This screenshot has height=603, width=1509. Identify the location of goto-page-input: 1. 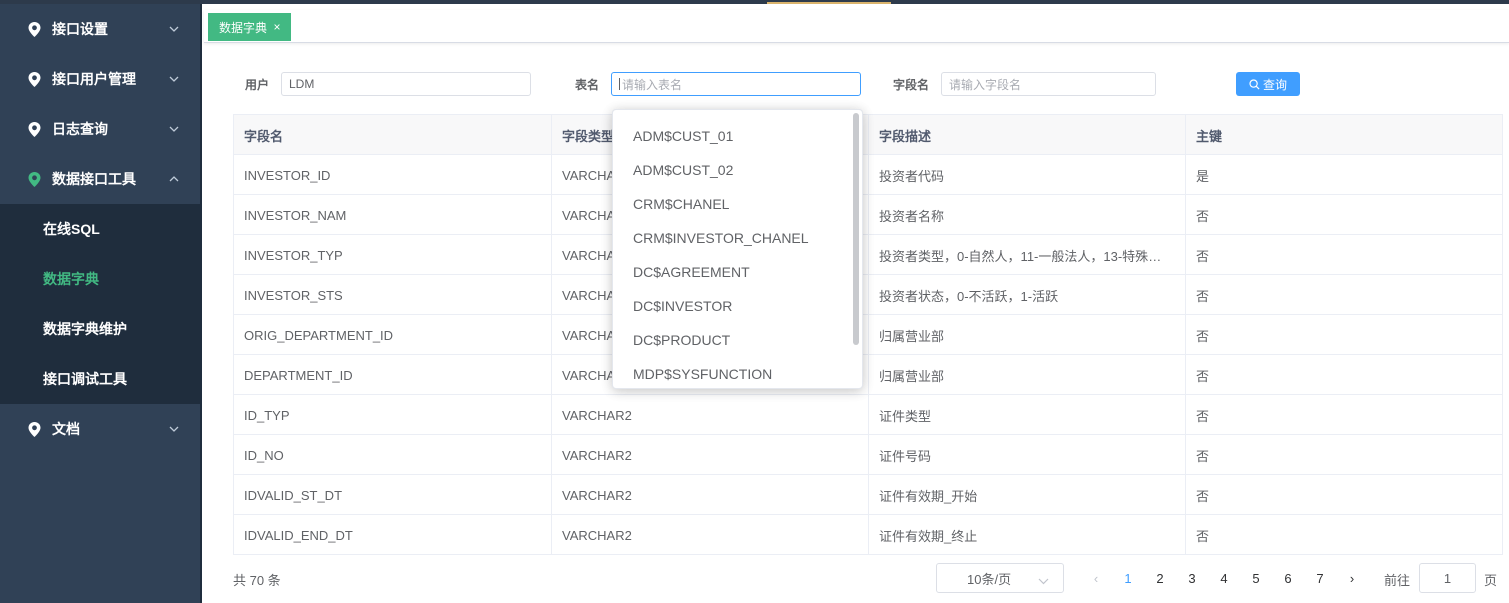
(1447, 578).